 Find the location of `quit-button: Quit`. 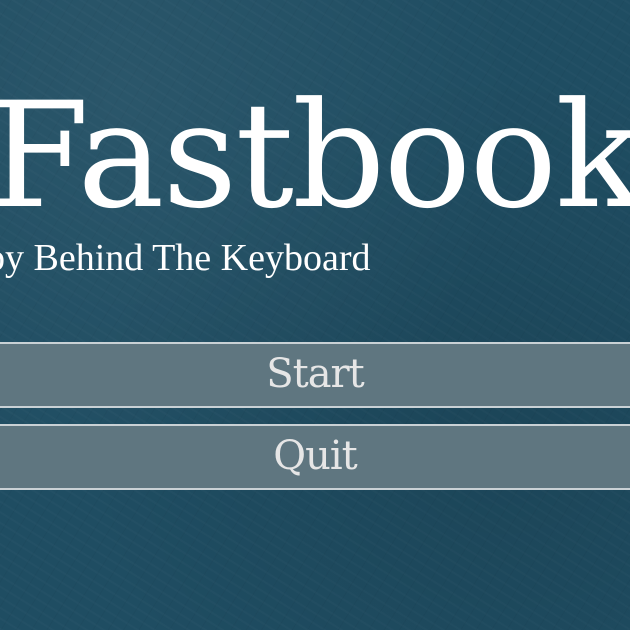

quit-button: Quit is located at coordinates (315, 457).